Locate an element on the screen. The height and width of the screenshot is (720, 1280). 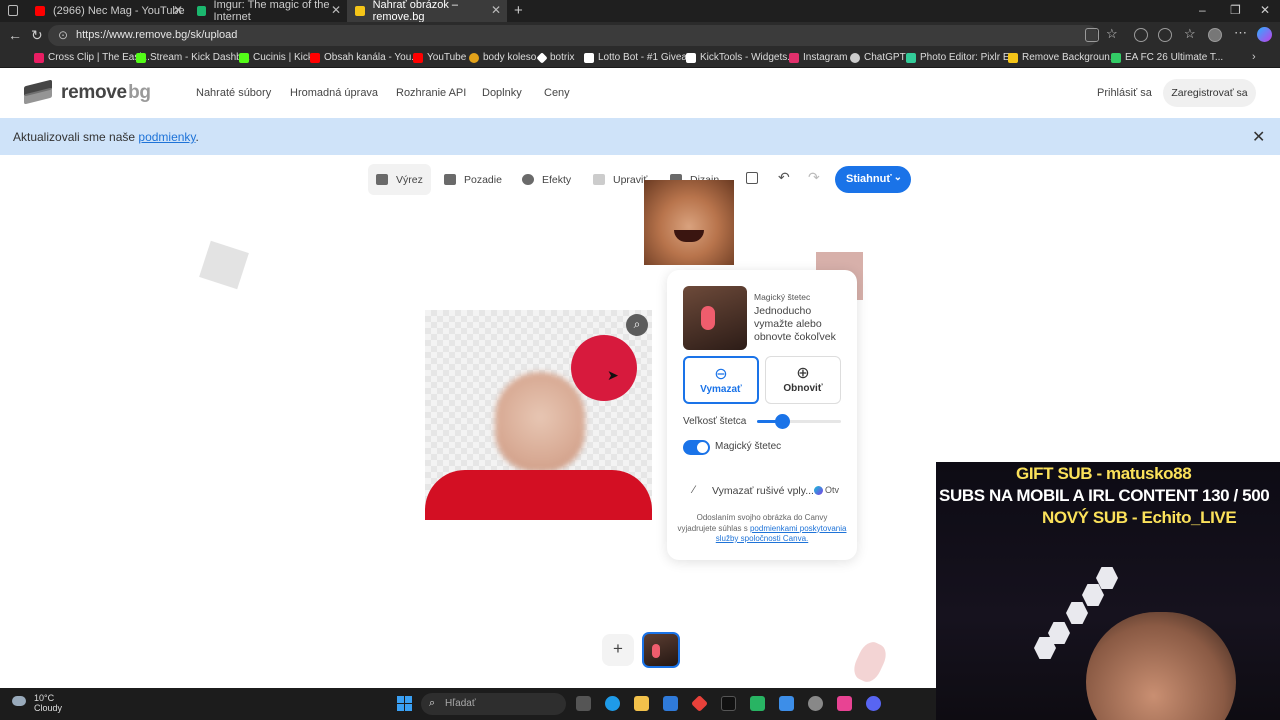
bookmark-item: body koleso is located at coordinates (502, 57).